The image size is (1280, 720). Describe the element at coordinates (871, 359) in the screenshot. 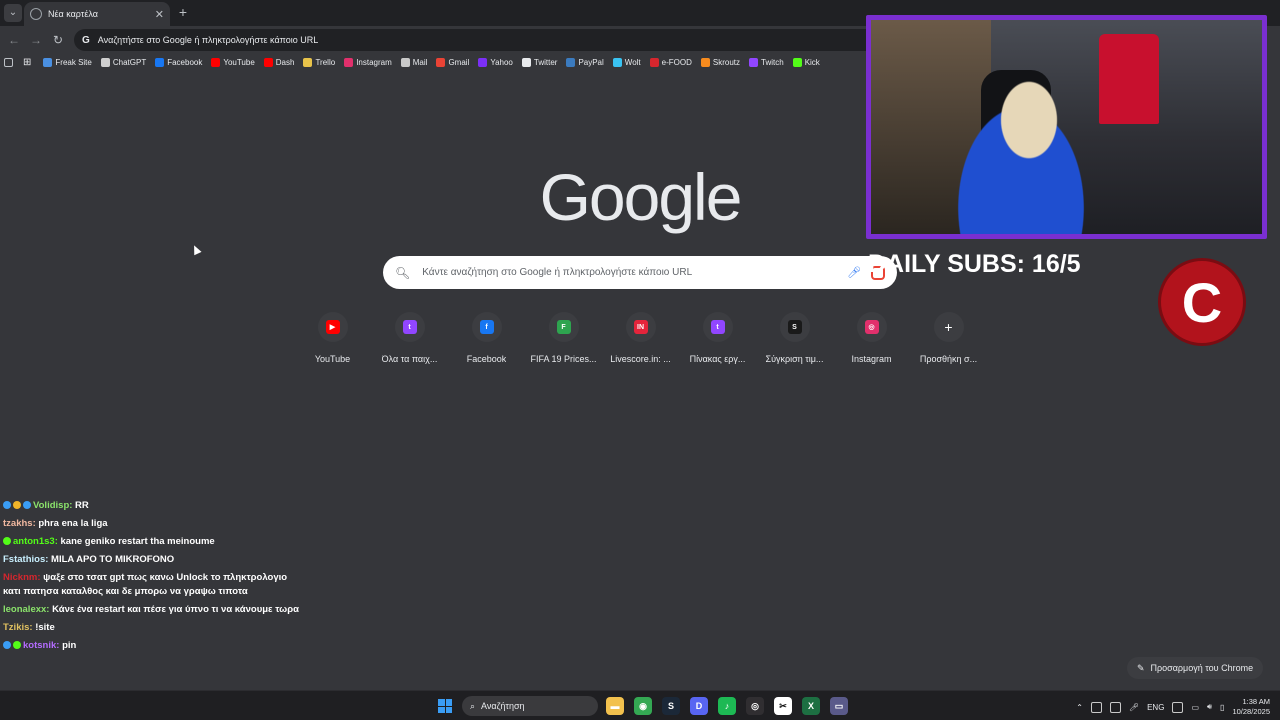

I see `shortcut-label: Instagram` at that location.